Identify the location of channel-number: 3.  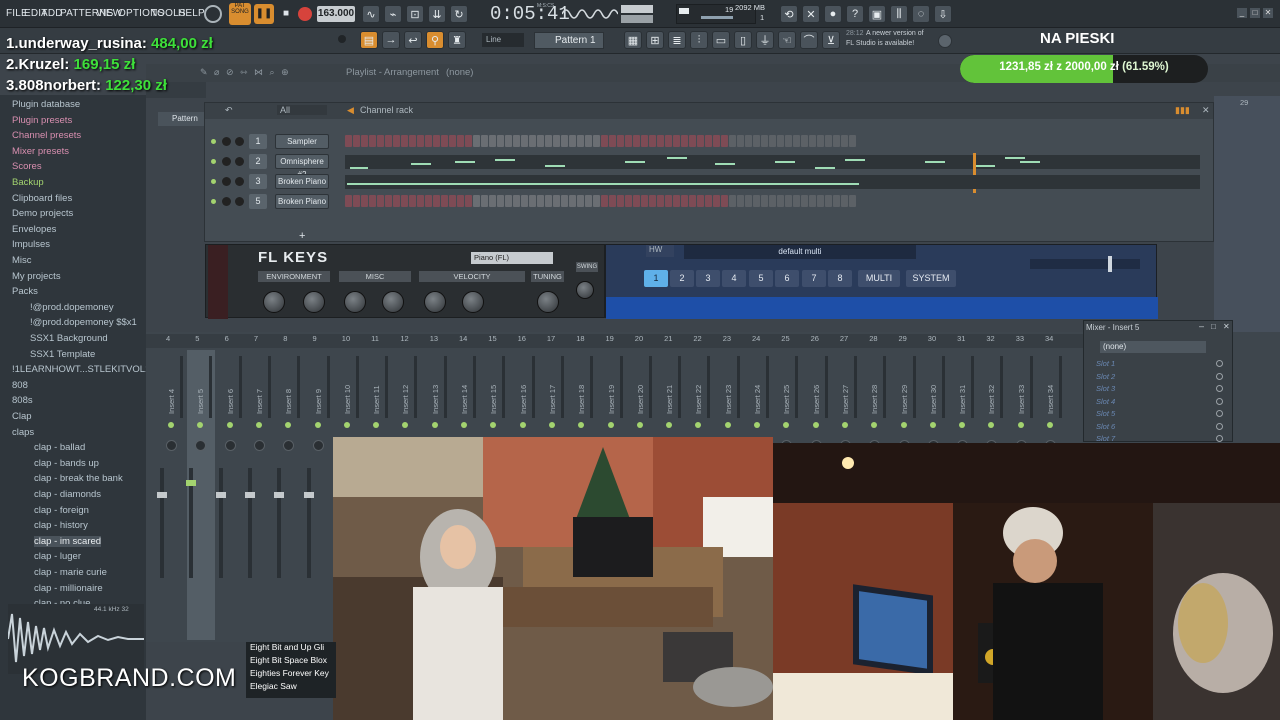
(258, 181).